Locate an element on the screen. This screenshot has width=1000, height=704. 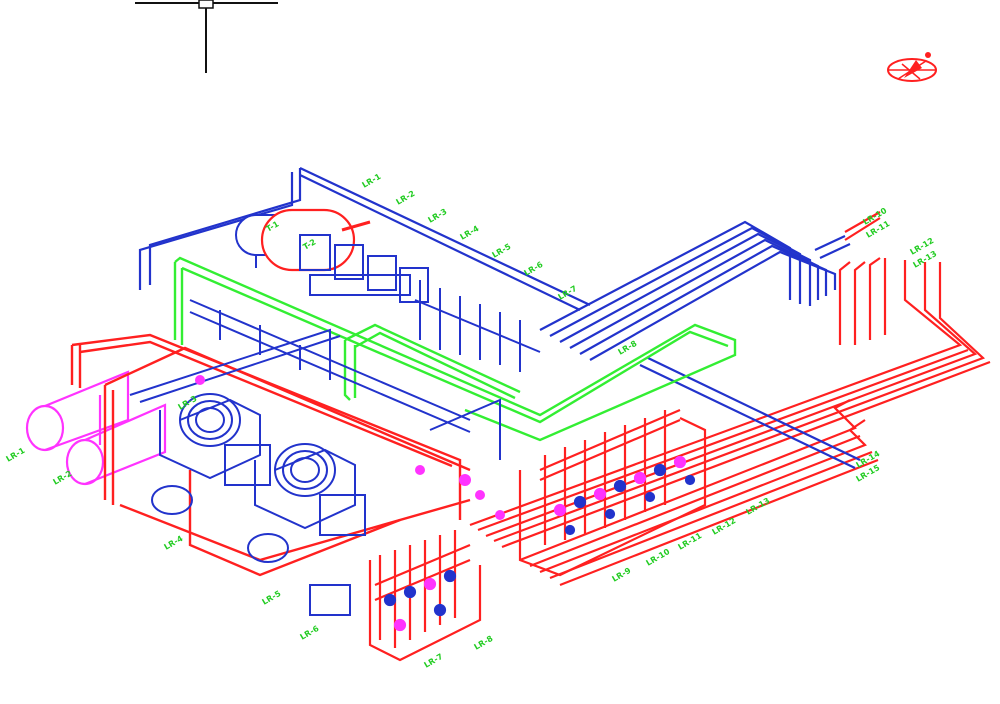
label-pump-1: LR-5 is located at coordinates (272, 598).